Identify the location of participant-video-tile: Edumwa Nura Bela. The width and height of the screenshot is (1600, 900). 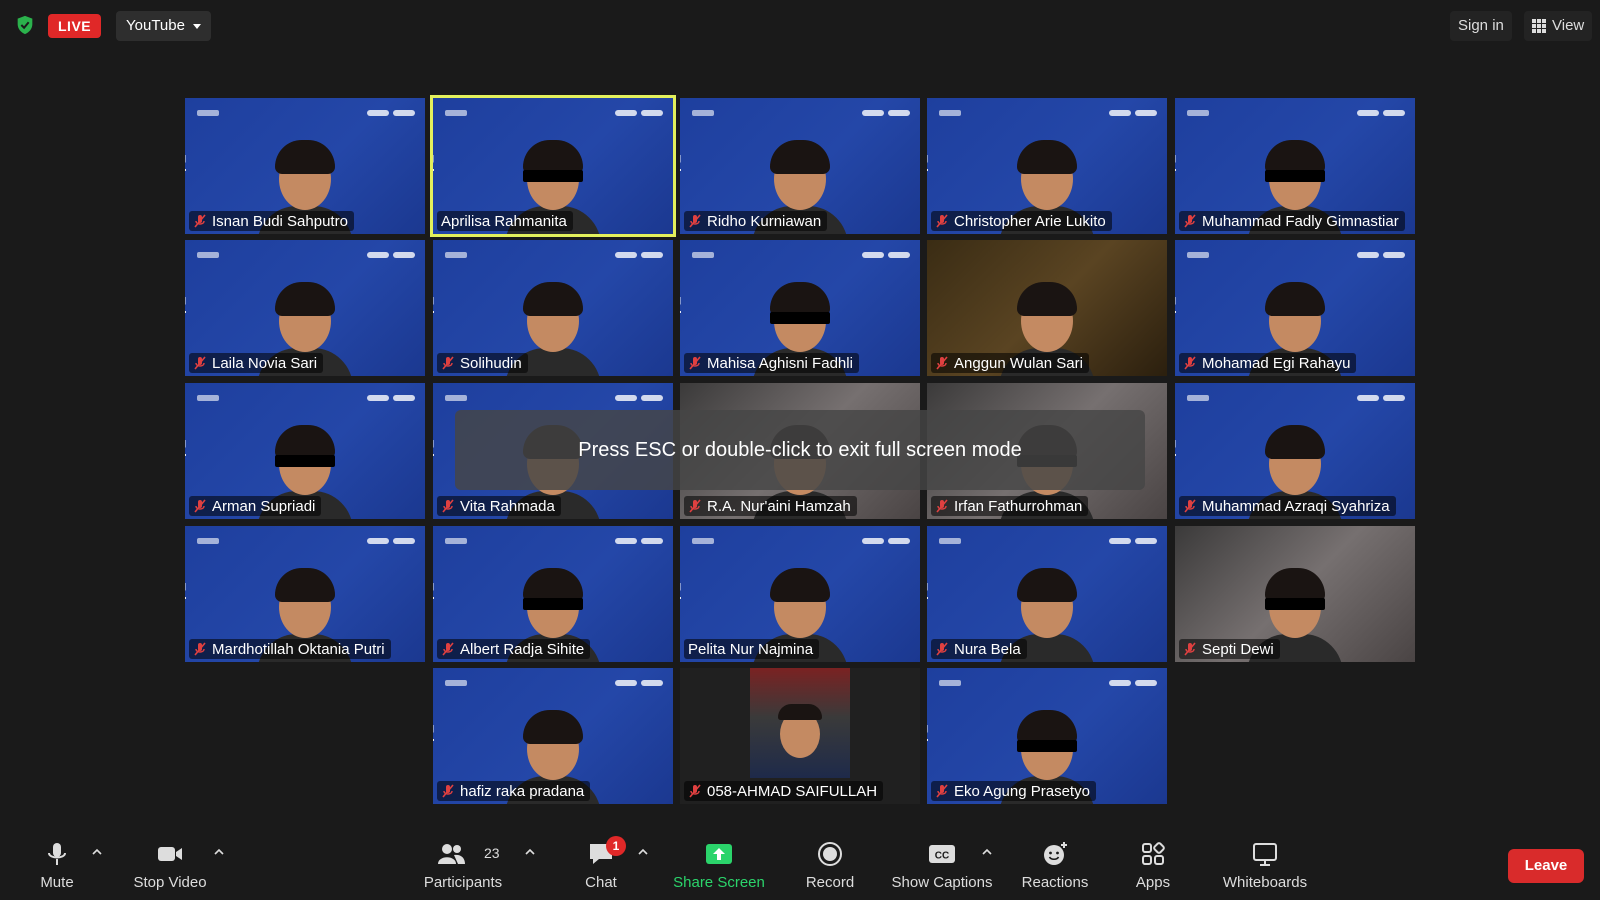
(1047, 594).